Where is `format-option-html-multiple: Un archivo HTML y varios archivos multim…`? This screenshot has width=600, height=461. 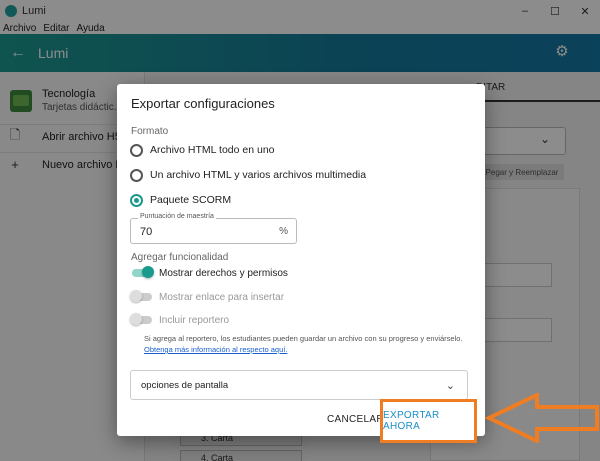
format-option-html-multiple: Un archivo HTML y varios archivos multim… is located at coordinates (248, 175).